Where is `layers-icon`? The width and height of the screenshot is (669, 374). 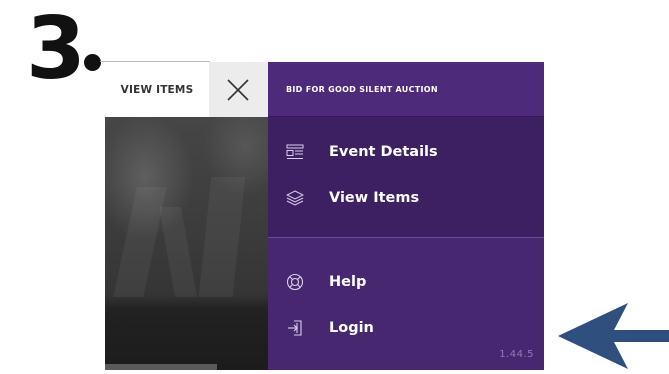
layers-icon is located at coordinates (295, 198).